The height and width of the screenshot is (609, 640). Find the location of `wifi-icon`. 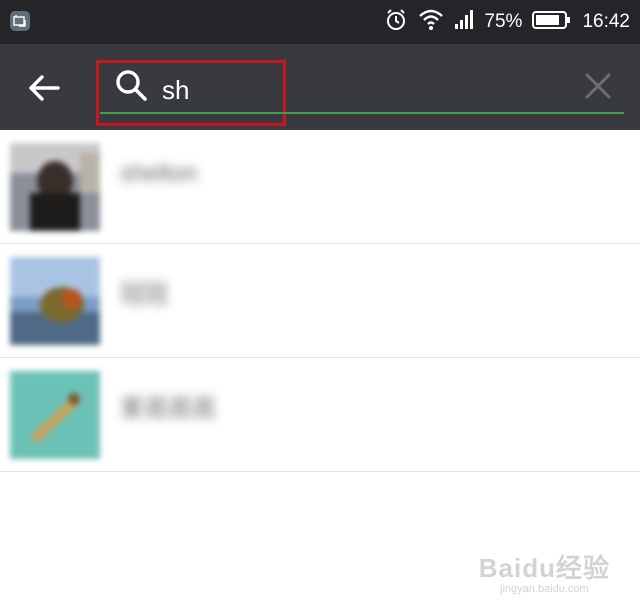

wifi-icon is located at coordinates (431, 22).